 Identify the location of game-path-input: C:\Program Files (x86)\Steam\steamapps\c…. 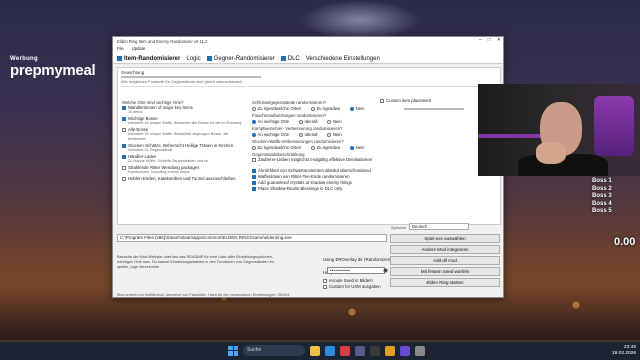
(252, 238).